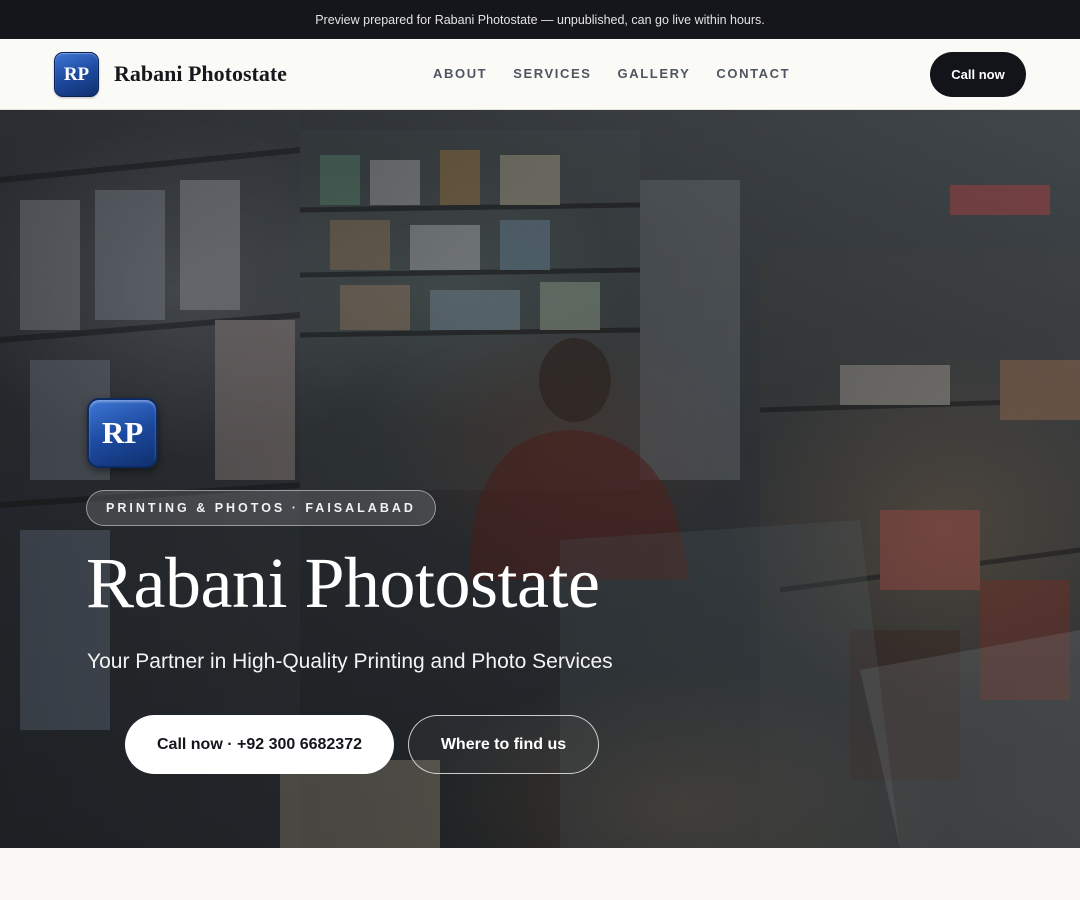 This screenshot has height=900, width=1080. Describe the element at coordinates (552, 73) in the screenshot. I see `nav-link-services: SERVICES` at that location.